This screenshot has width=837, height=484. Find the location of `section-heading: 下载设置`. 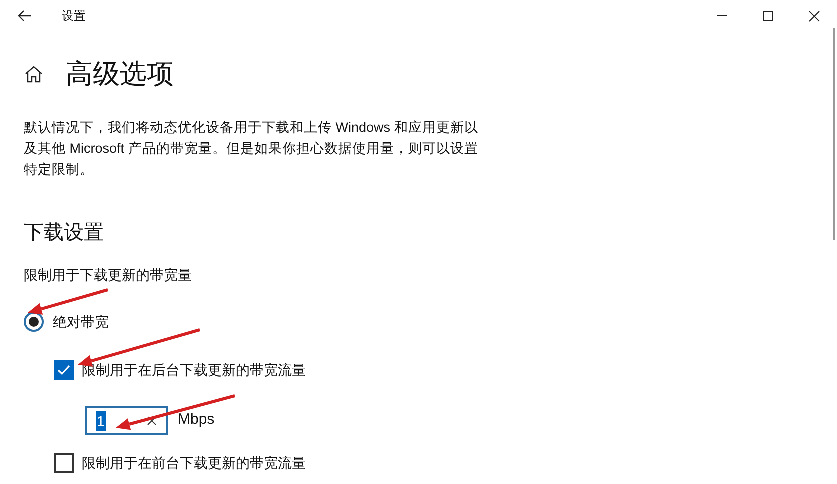

section-heading: 下载设置 is located at coordinates (64, 233).